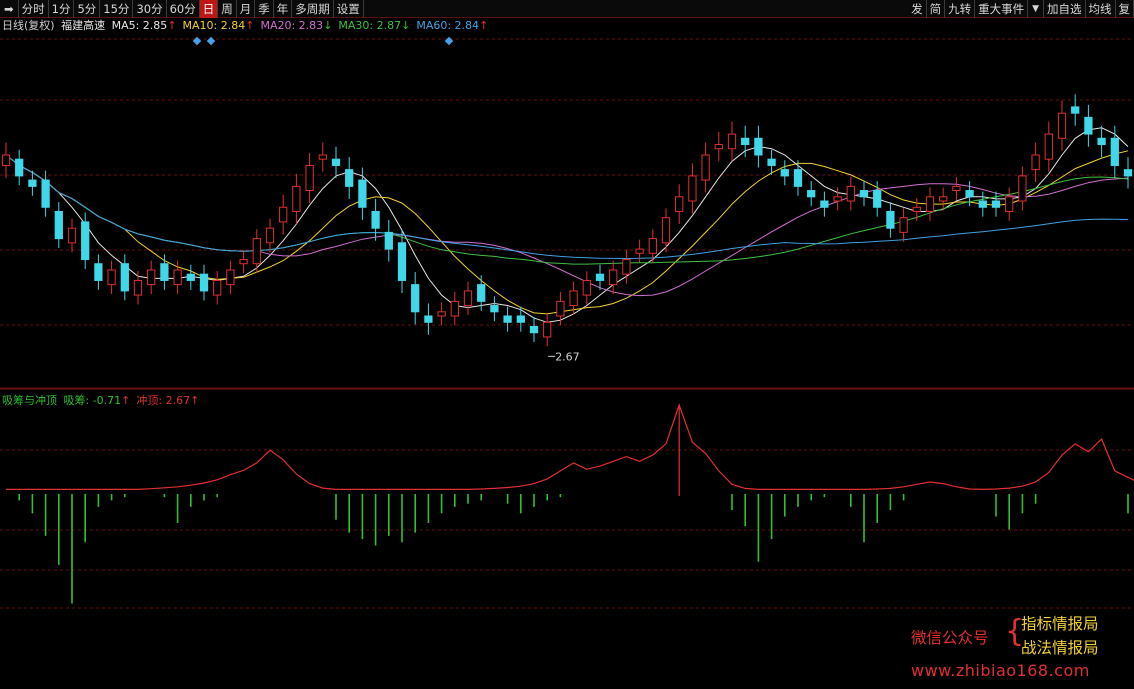  Describe the element at coordinates (99, 400) in the screenshot. I see `legend-item-0: 吸筹: -0.71↑` at that location.